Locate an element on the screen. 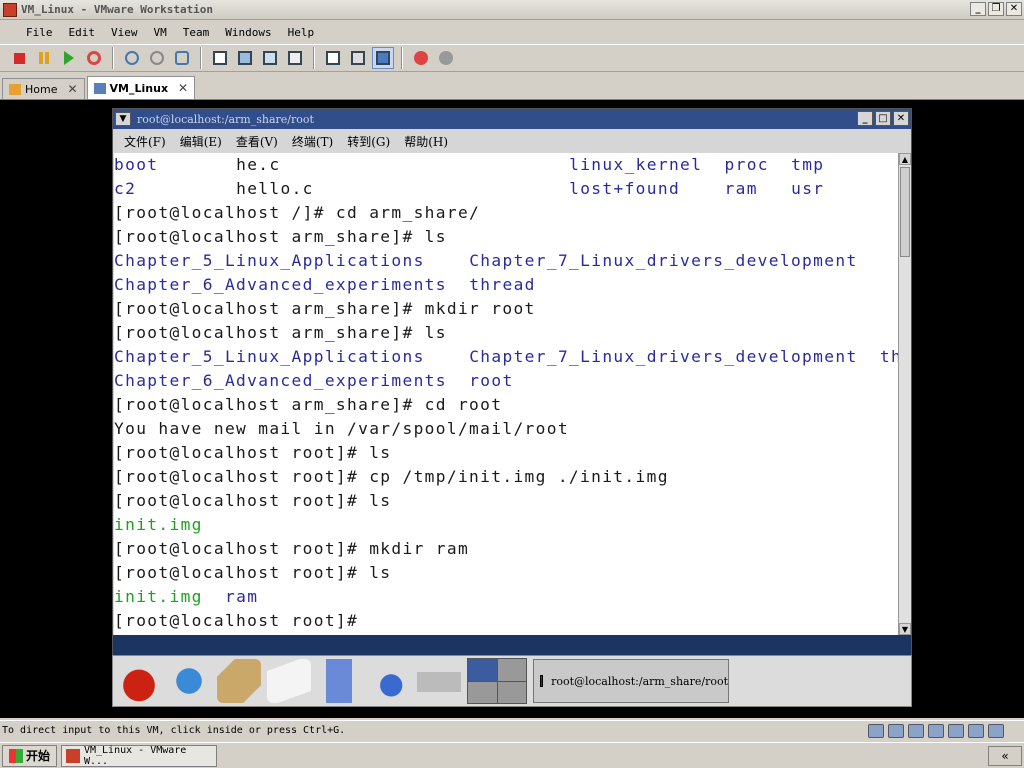 The image size is (1024, 768). sound-icon is located at coordinates (976, 731).